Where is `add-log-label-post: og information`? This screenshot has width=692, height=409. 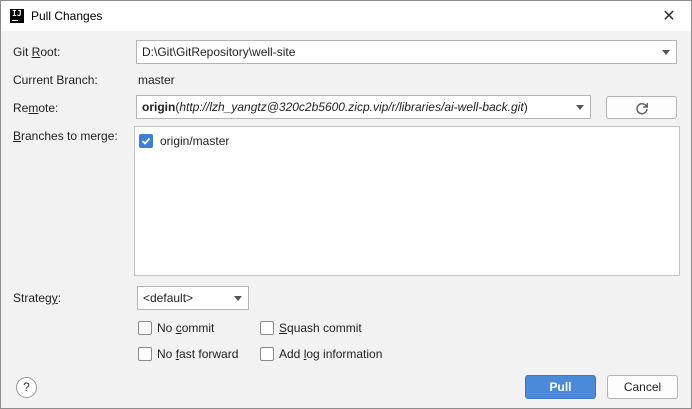
add-log-label-post: og information is located at coordinates (344, 354).